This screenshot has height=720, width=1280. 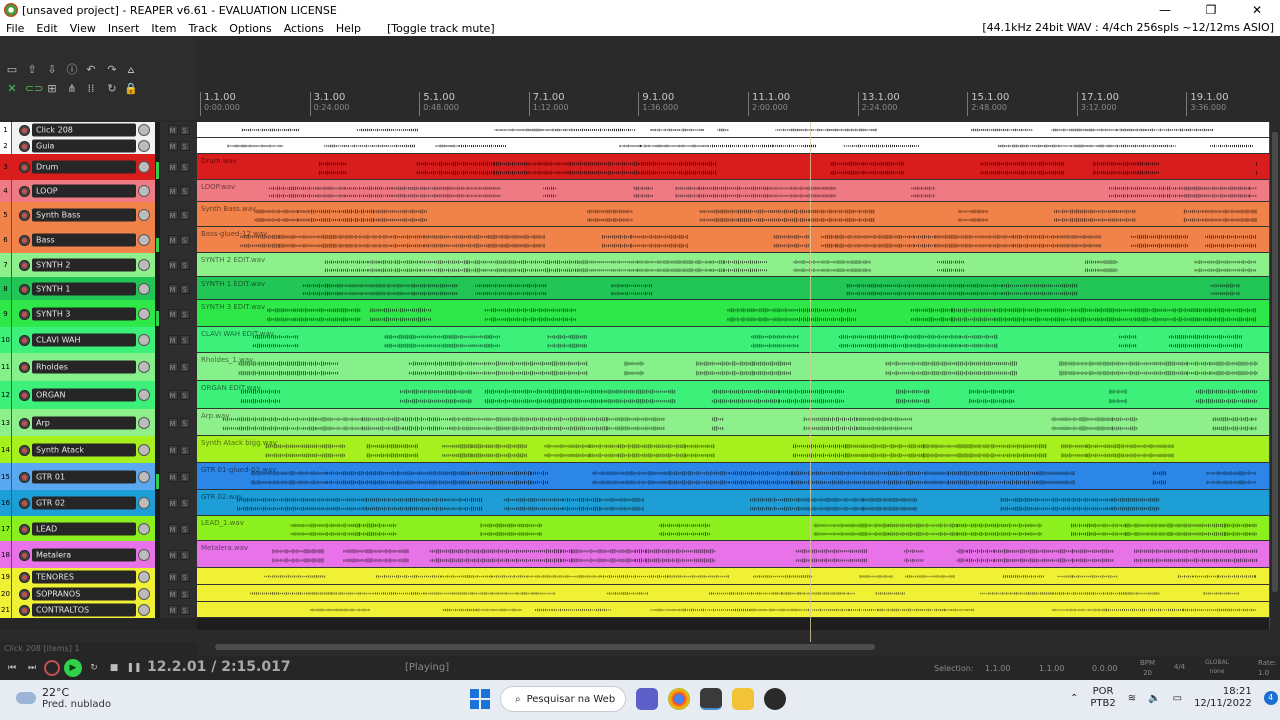 I want to click on track-header: 15 GTR 01 M S, so click(x=98, y=476).